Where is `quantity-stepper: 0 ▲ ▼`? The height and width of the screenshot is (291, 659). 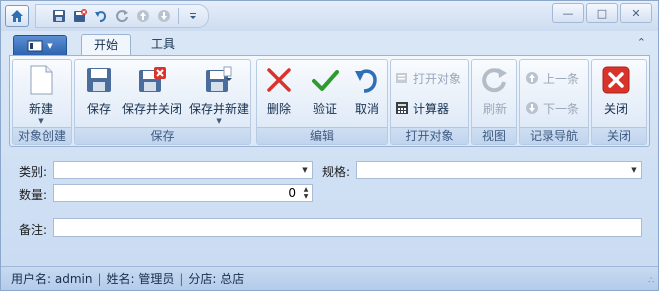 quantity-stepper: 0 ▲ ▼ is located at coordinates (183, 193).